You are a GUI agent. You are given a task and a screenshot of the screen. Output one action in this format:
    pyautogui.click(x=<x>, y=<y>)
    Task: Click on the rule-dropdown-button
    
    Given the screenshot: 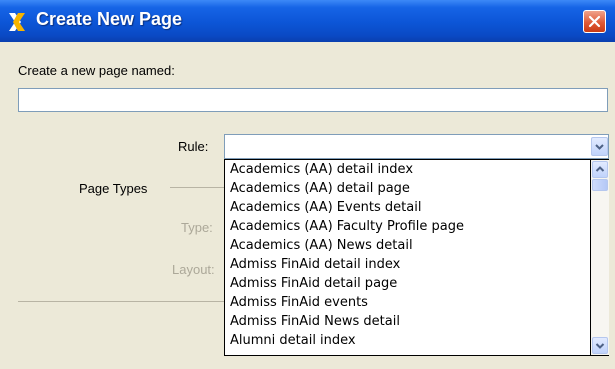 What is the action you would take?
    pyautogui.click(x=599, y=146)
    